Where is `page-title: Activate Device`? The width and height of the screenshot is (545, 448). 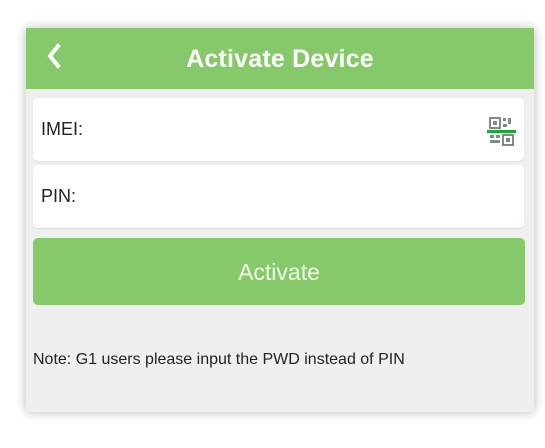 page-title: Activate Device is located at coordinates (280, 59).